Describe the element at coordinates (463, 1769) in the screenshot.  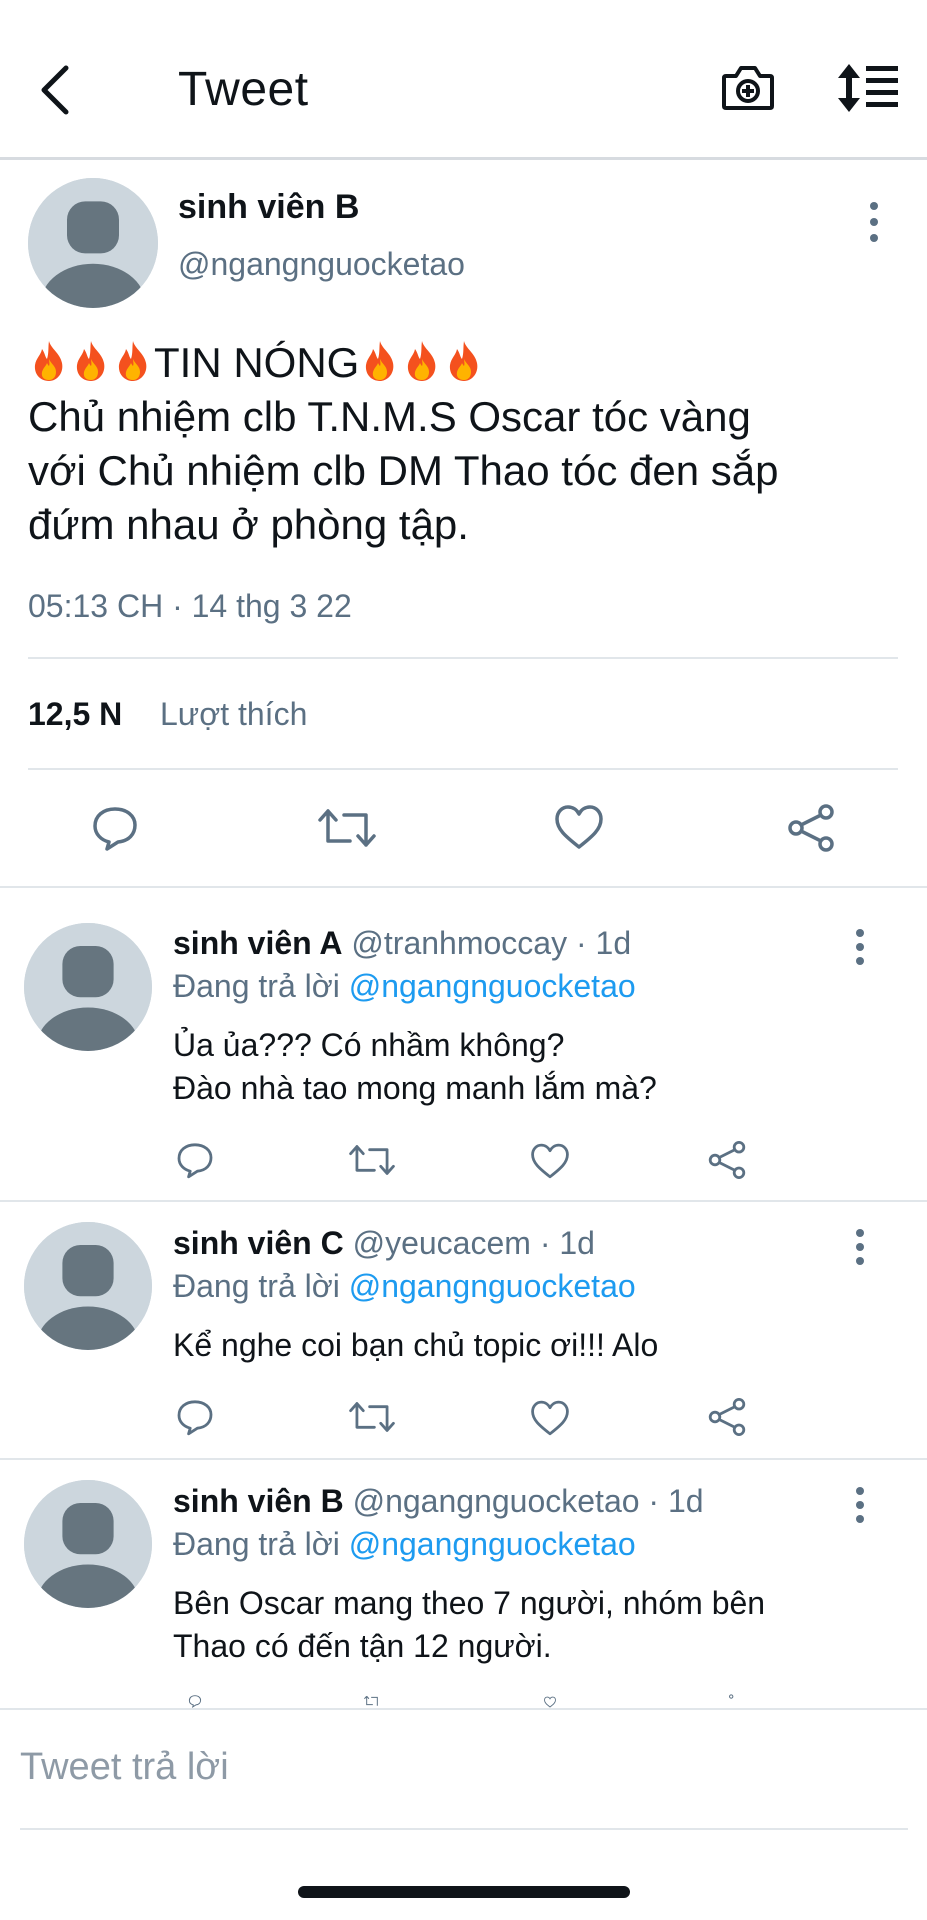
I see `reply-compose-bar: Tweet trả lời` at that location.